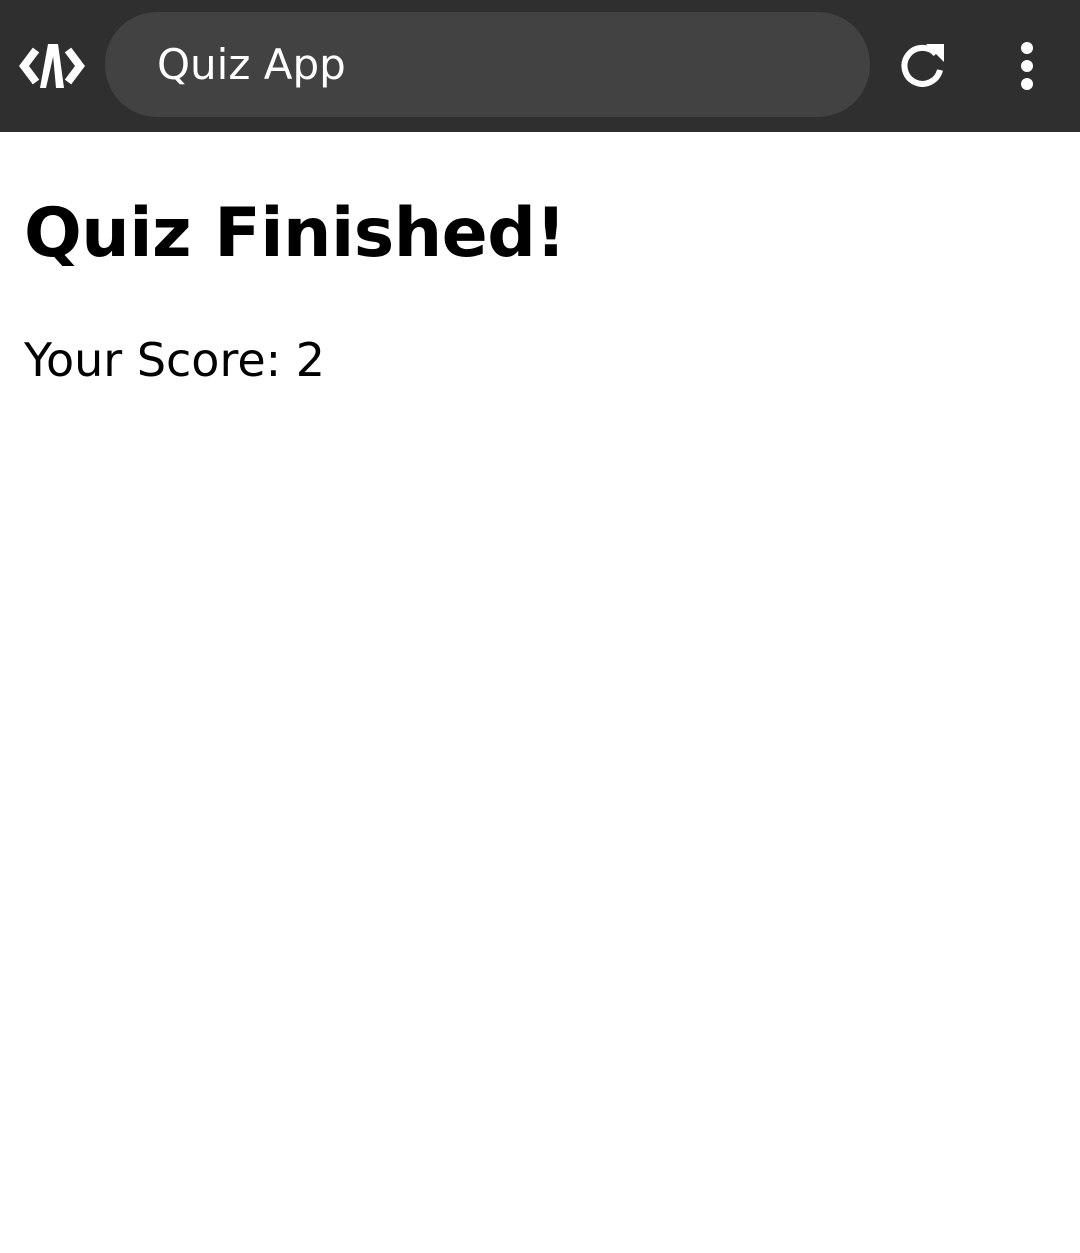 The width and height of the screenshot is (1080, 1253). What do you see at coordinates (251, 64) in the screenshot?
I see `address-bar-text: Quiz App` at bounding box center [251, 64].